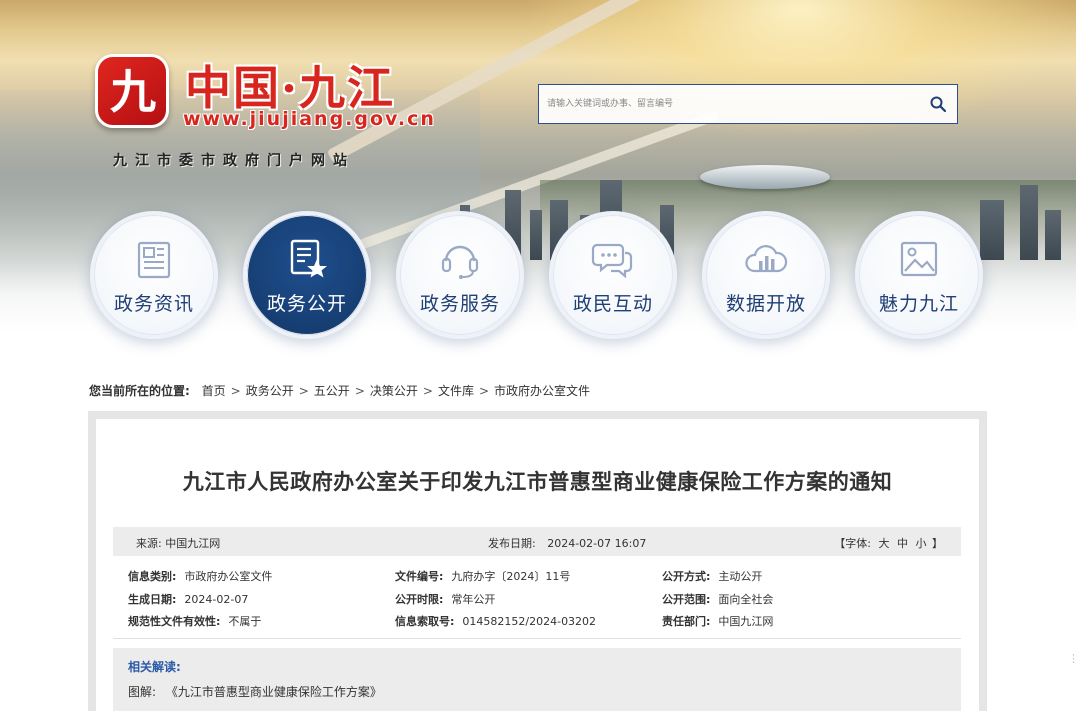 Image resolution: width=1076 pixels, height=711 pixels. I want to click on article-title: 九江市人民政府办公室关于印发九江市普惠型商业健康保险工作方案的通知, so click(537, 482).